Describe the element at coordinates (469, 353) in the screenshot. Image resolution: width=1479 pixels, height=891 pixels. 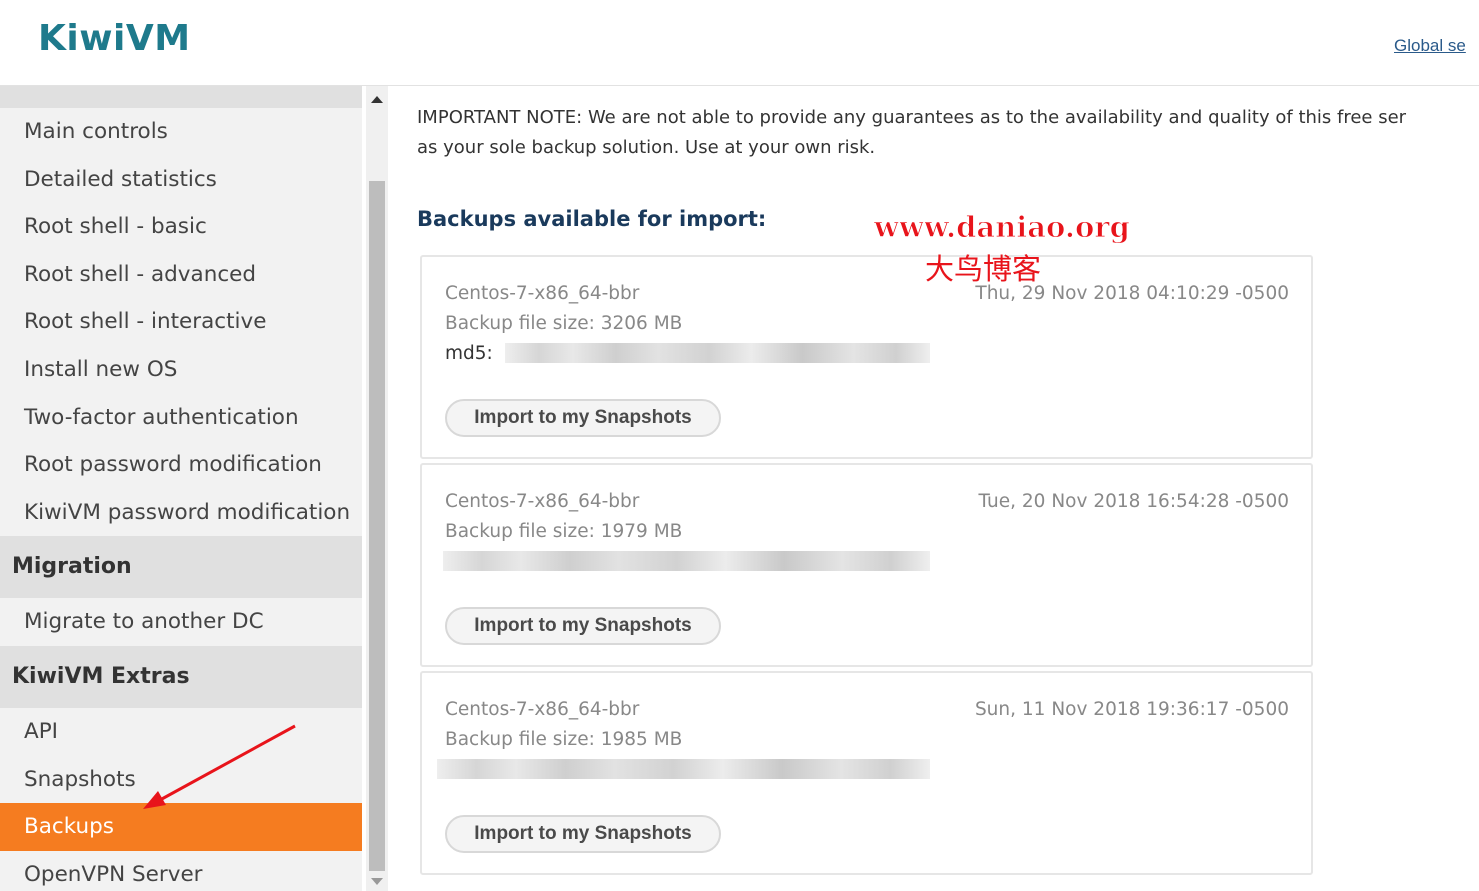
I see `backup-md5-label: md5:` at that location.